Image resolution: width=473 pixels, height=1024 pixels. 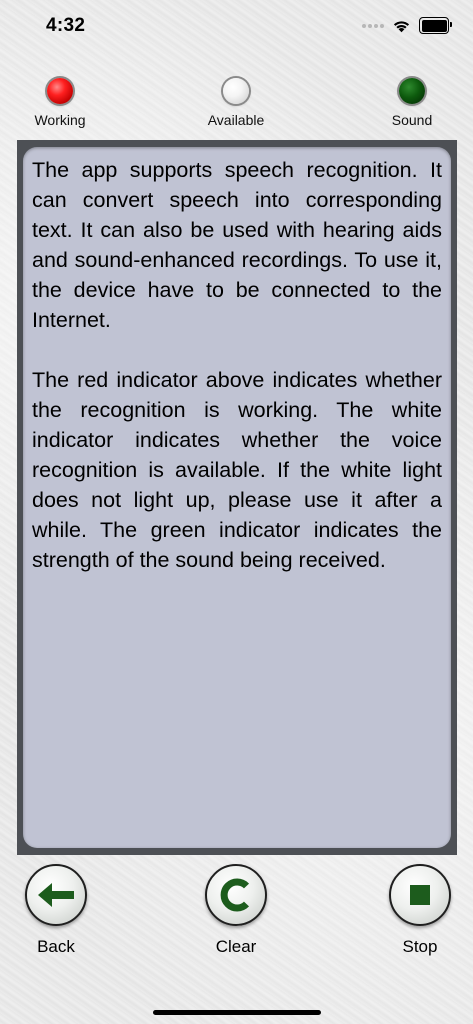 I want to click on indicator-working-label: Working, so click(x=60, y=120).